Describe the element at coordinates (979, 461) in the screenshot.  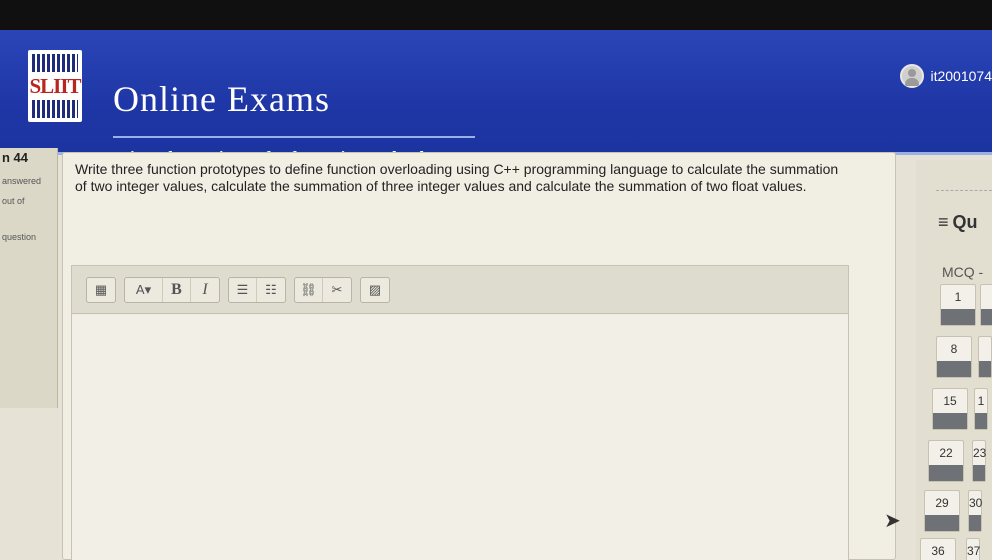
I see `question-nav-button: 23` at that location.